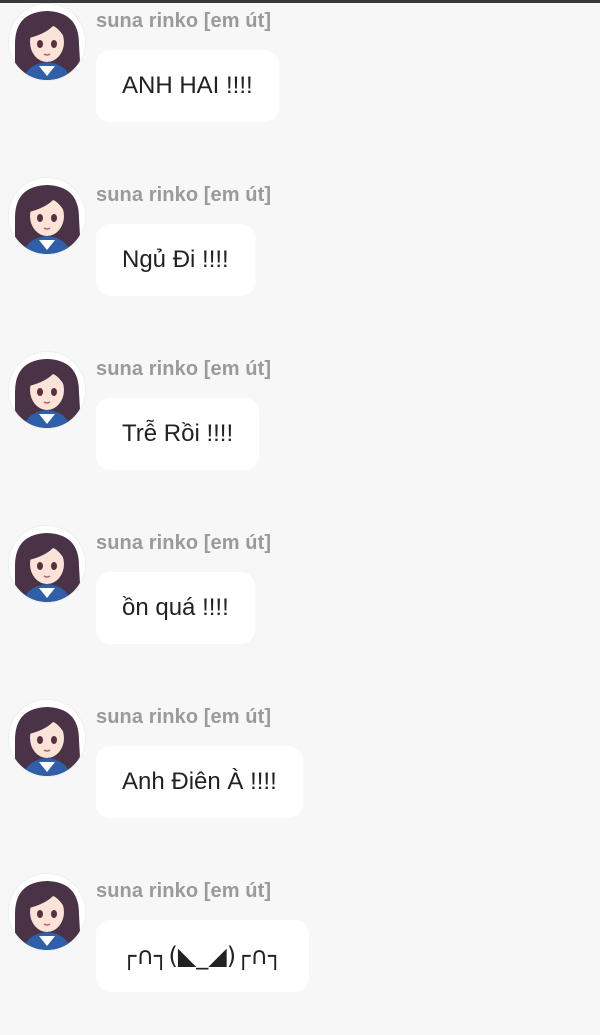 The width and height of the screenshot is (600, 1035). I want to click on message-bubble: ┌∩┐(◣_◢)┌∩┐, so click(202, 956).